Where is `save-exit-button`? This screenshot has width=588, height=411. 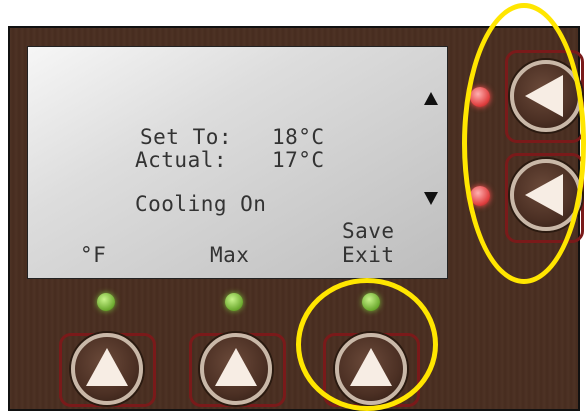
save-exit-button is located at coordinates (371, 369).